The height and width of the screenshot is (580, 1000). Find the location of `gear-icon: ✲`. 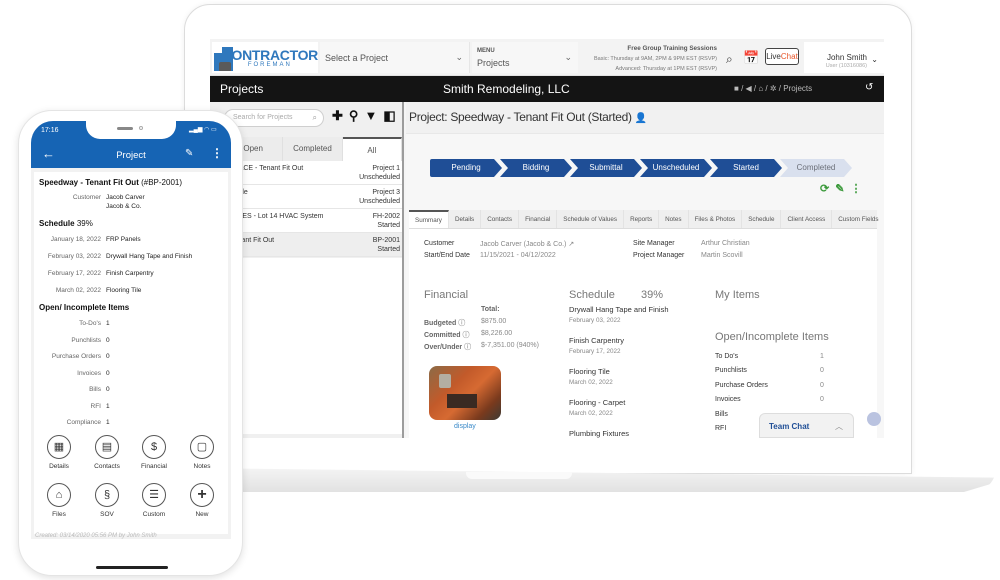

gear-icon: ✲ is located at coordinates (773, 88).